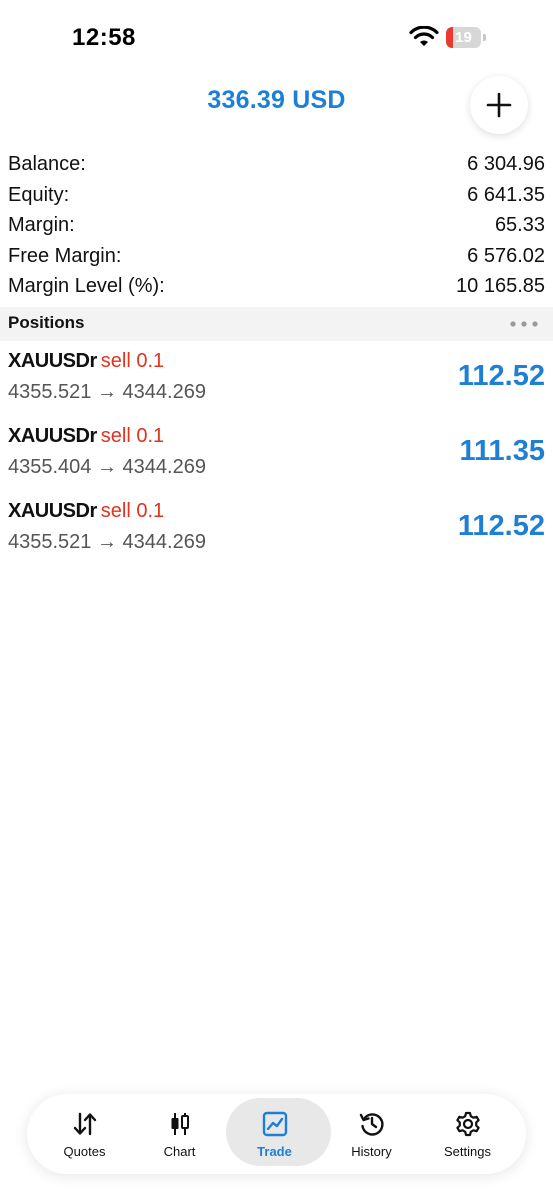 This screenshot has height=1200, width=553. What do you see at coordinates (274, 1151) in the screenshot?
I see `tab-label: Trade` at bounding box center [274, 1151].